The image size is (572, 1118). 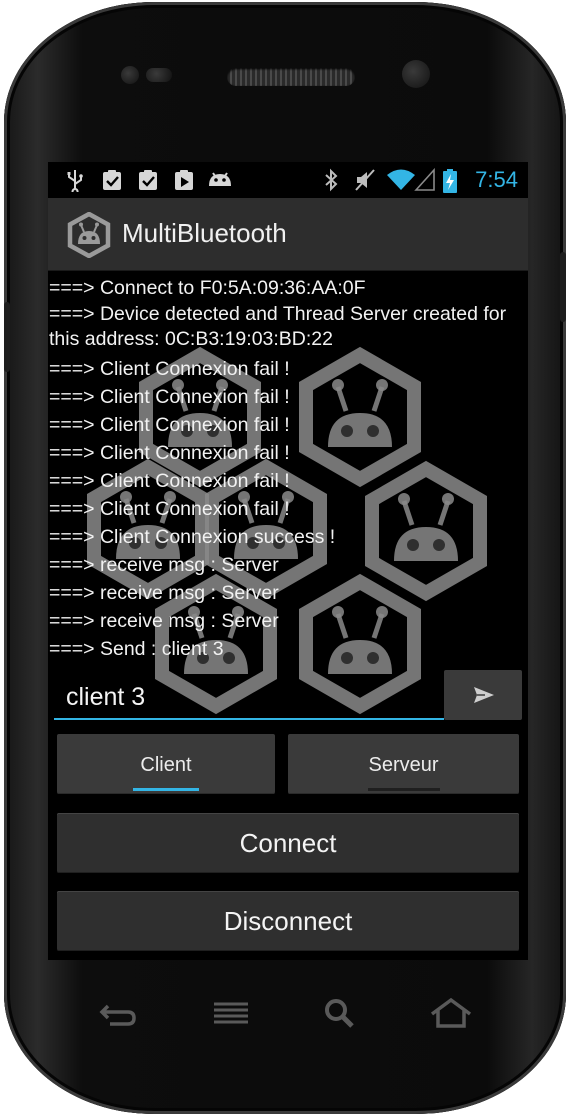 What do you see at coordinates (484, 697) in the screenshot?
I see `send-icon` at bounding box center [484, 697].